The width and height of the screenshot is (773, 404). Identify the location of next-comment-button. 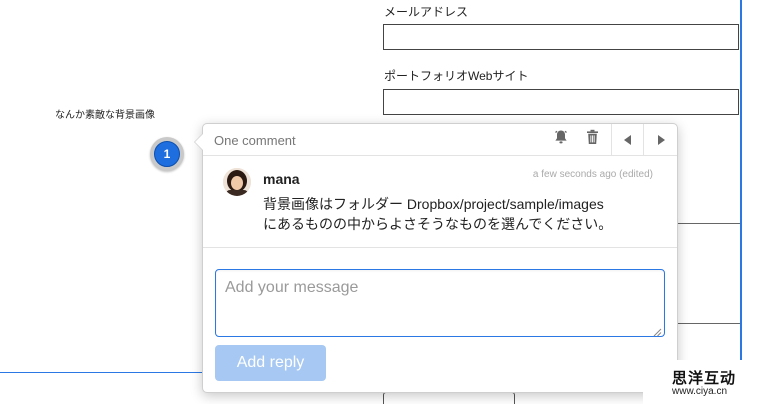
(661, 139).